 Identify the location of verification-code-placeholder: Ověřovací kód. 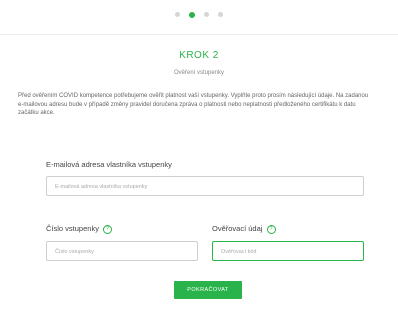
(239, 252).